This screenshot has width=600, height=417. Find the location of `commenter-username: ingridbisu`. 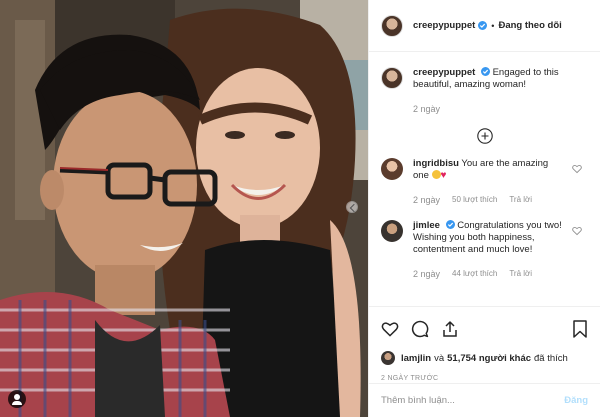

commenter-username: ingridbisu is located at coordinates (436, 163).